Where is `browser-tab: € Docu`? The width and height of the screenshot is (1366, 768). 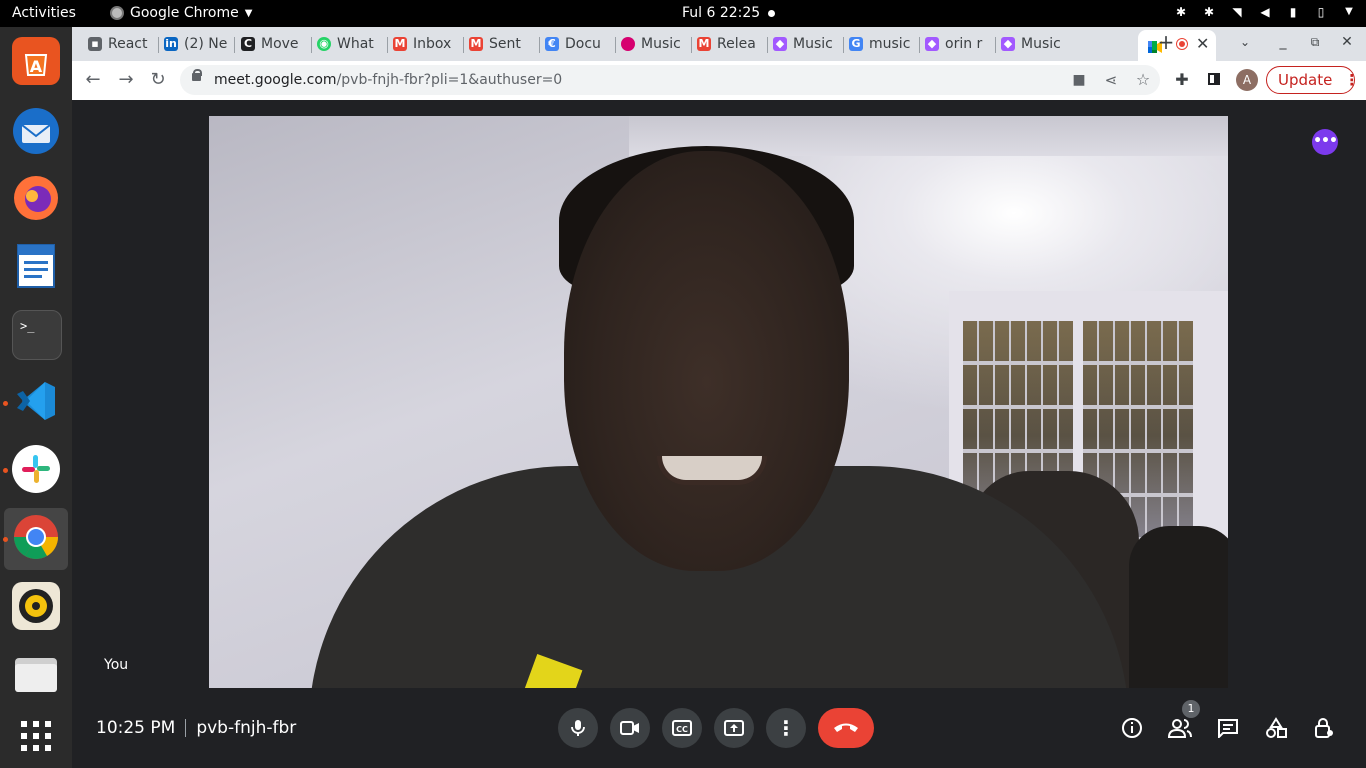 browser-tab: € Docu is located at coordinates (577, 44).